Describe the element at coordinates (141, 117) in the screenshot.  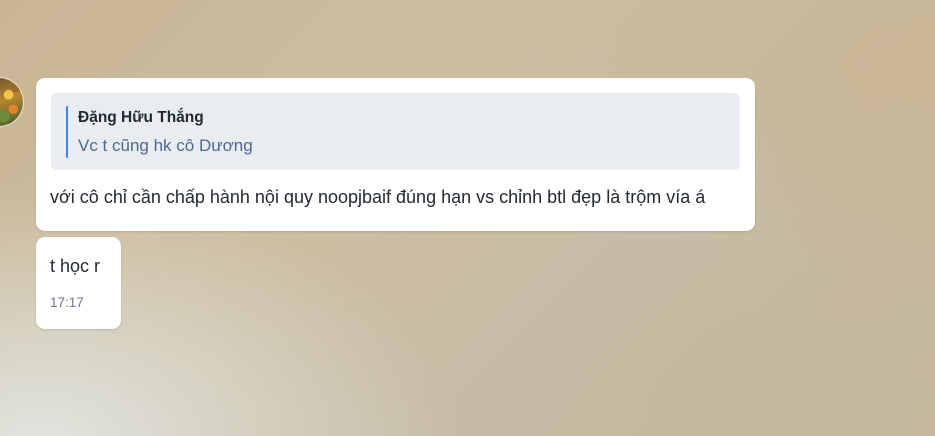
I see `quoted-author: Đặng Hữu Thắng` at that location.